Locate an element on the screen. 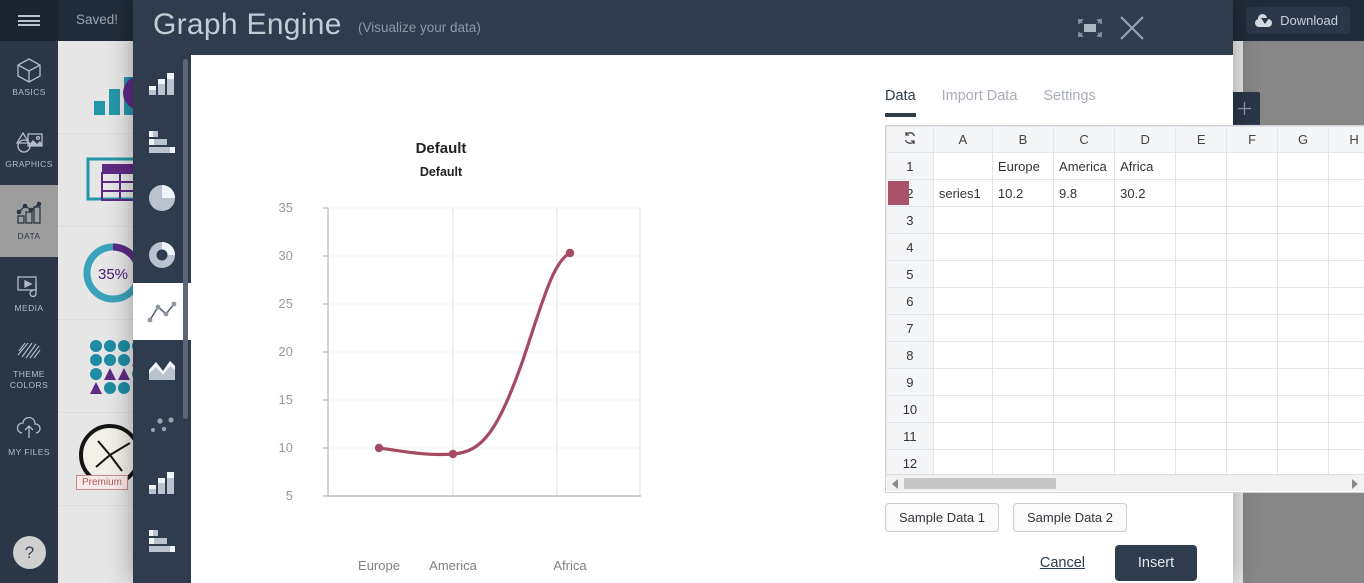 The image size is (1364, 583). close-button is located at coordinates (1132, 28).